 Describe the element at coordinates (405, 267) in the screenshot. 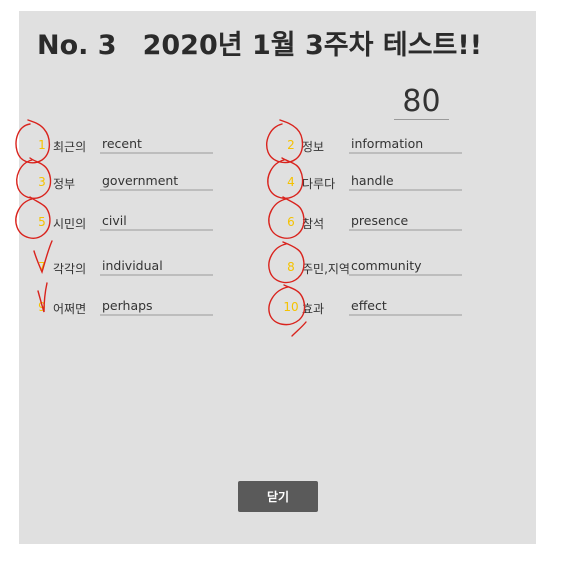

I see `answer-field: community` at that location.